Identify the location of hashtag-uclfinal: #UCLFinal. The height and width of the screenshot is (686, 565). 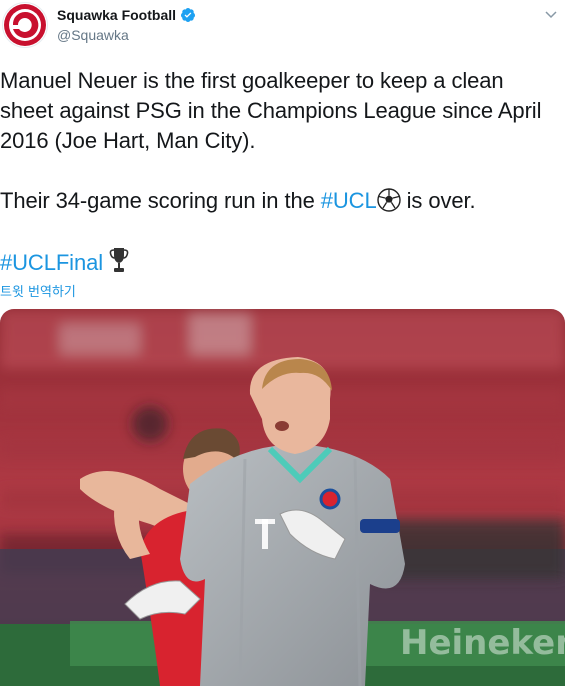
(51, 262).